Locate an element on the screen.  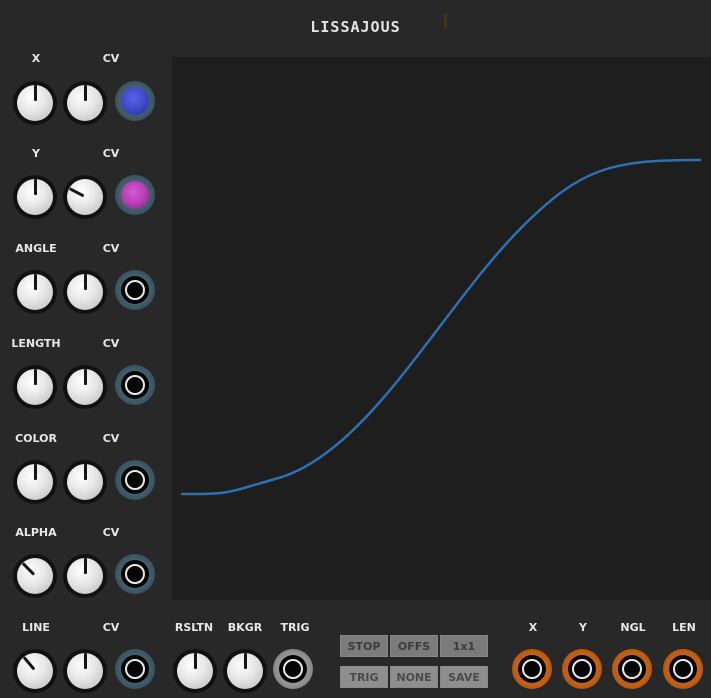
color-cv-label: CV is located at coordinates (111, 438).